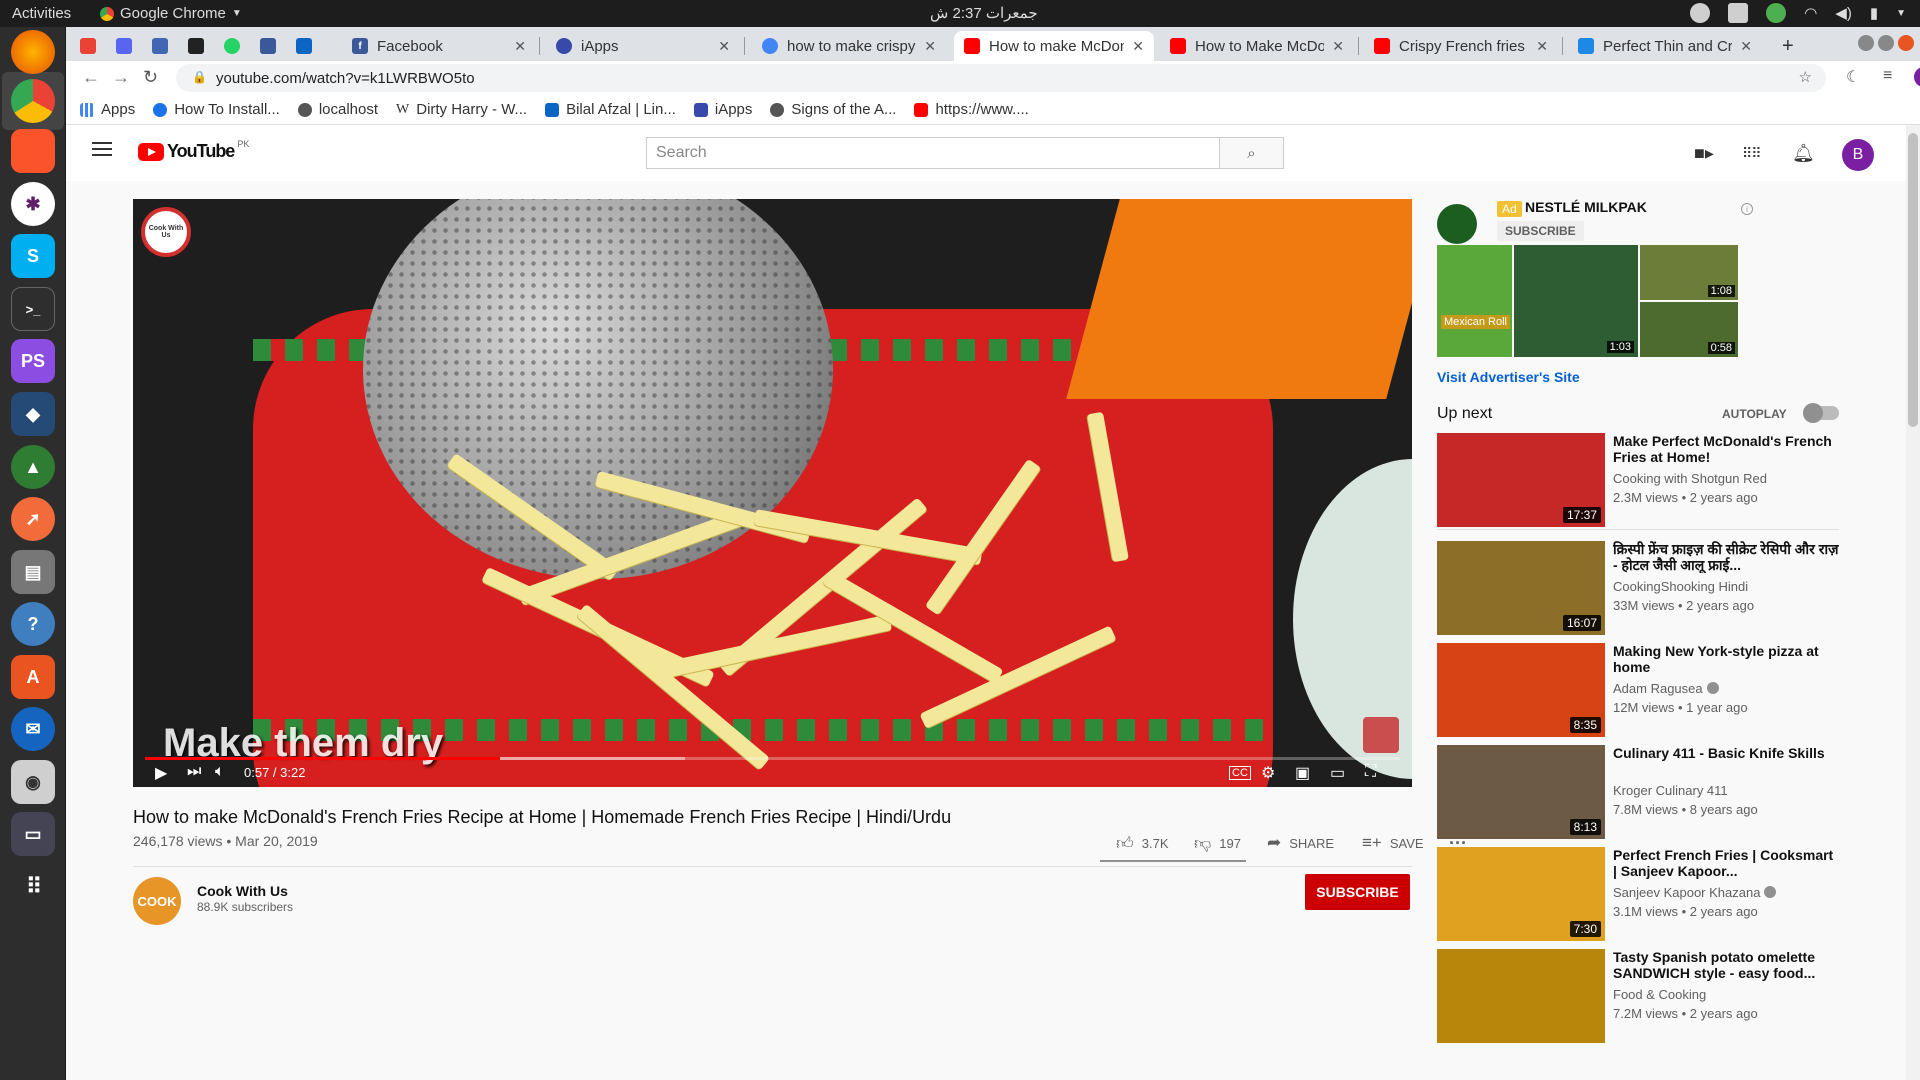 This screenshot has width=1920, height=1080. I want to click on progress-bar, so click(772, 758).